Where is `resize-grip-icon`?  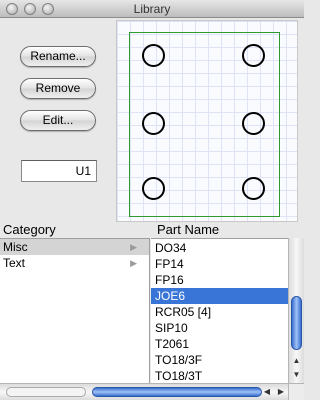
resize-grip-icon is located at coordinates (296, 391).